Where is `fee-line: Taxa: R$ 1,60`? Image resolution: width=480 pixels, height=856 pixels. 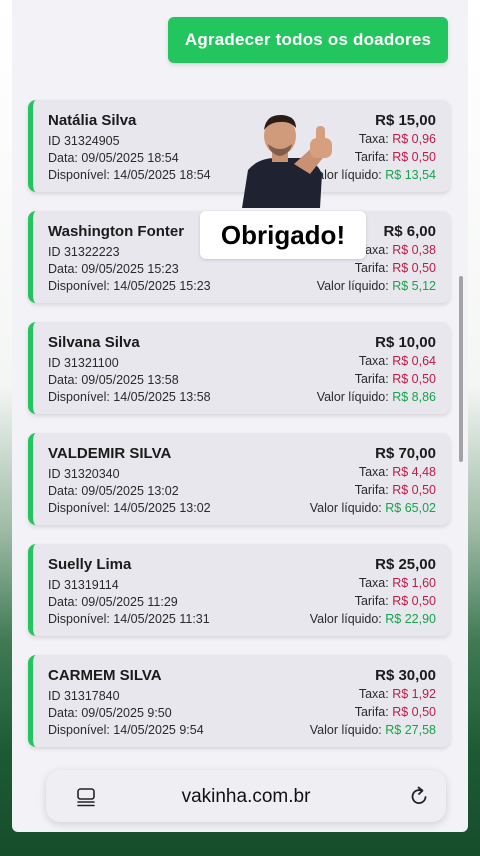
fee-line: Taxa: R$ 1,60 is located at coordinates (397, 583).